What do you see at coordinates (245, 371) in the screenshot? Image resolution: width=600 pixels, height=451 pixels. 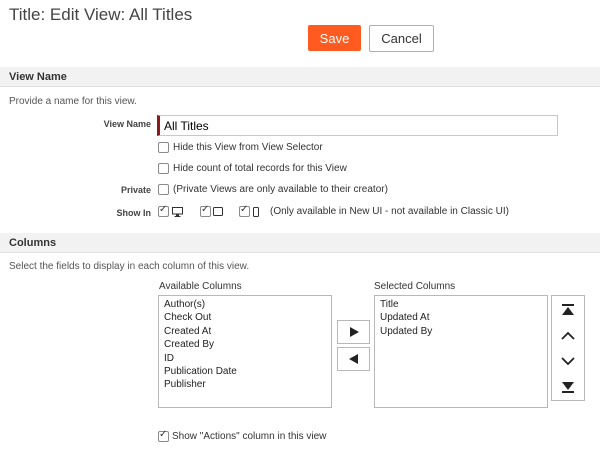 I see `list-item: Publication Date` at bounding box center [245, 371].